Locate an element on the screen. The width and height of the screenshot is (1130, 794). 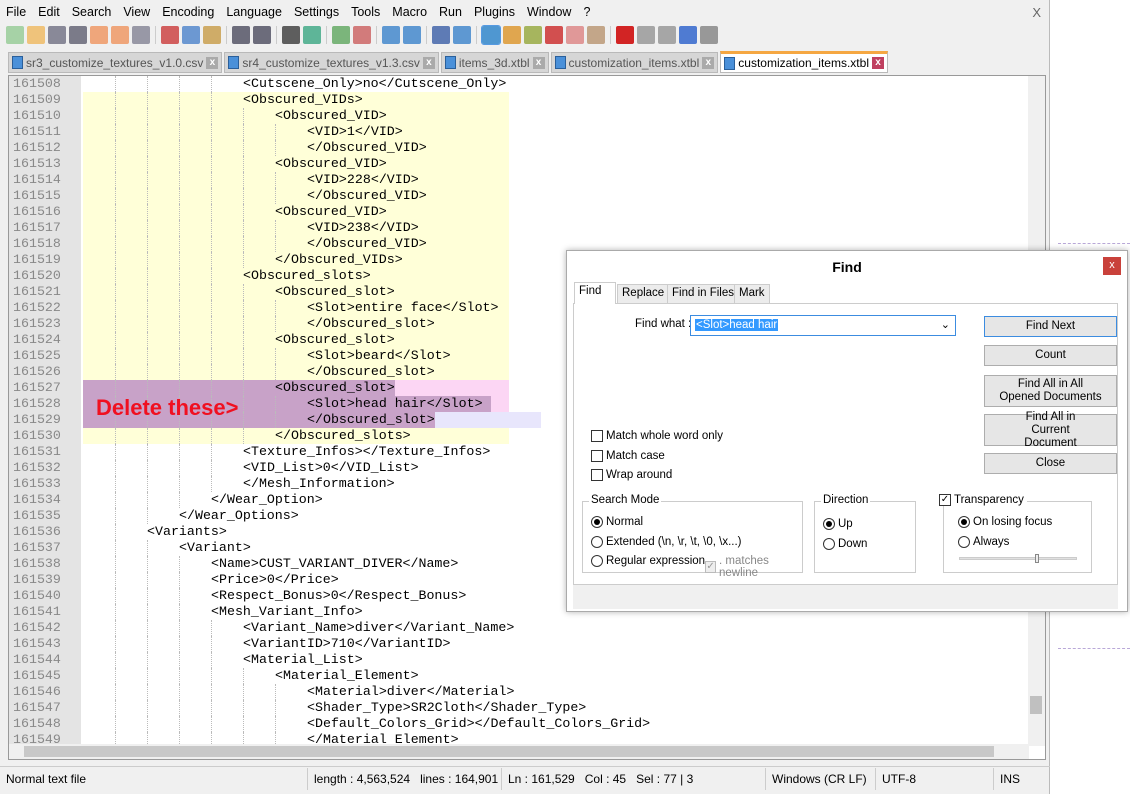
tab-mark: Mark is located at coordinates (752, 294).